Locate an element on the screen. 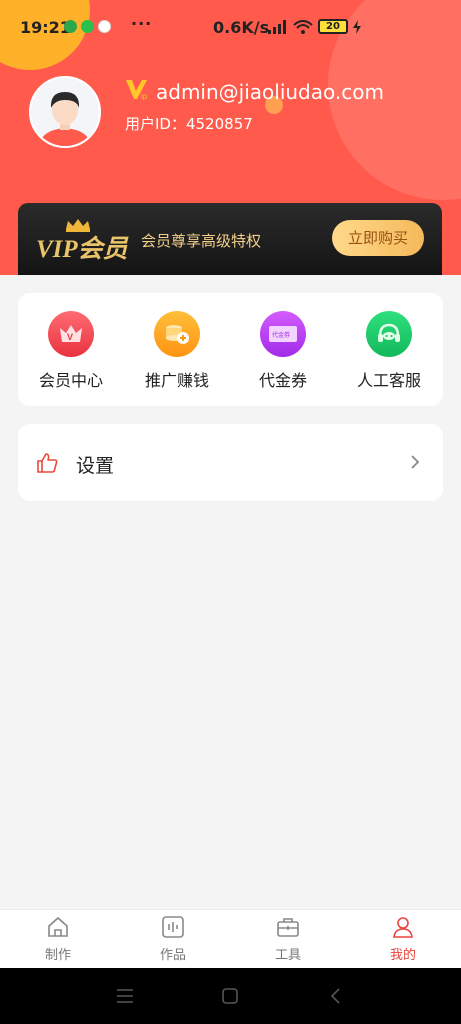 The height and width of the screenshot is (1024, 461). avatar-image is located at coordinates (65, 112).